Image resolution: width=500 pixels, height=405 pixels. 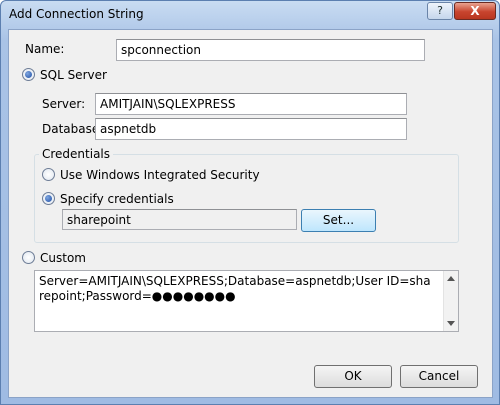 What do you see at coordinates (451, 278) in the screenshot?
I see `scroll-up-icon` at bounding box center [451, 278].